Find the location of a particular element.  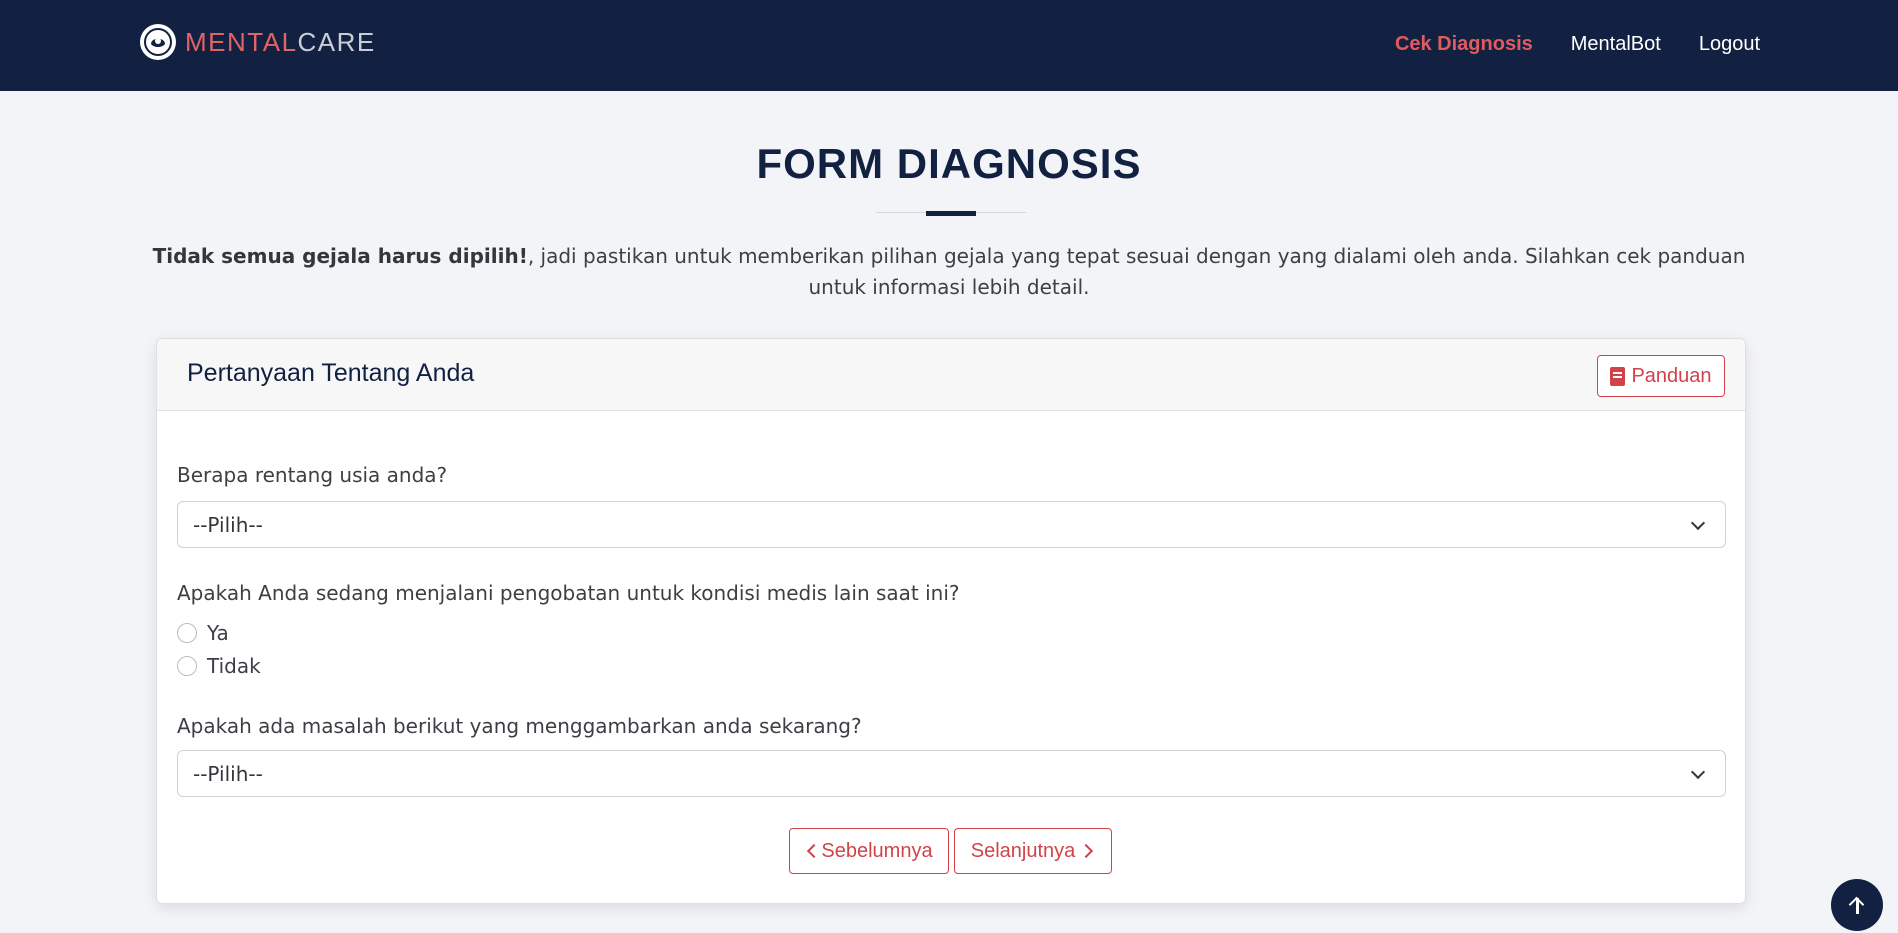

problem-select-value: --Pilih-- is located at coordinates (228, 773).